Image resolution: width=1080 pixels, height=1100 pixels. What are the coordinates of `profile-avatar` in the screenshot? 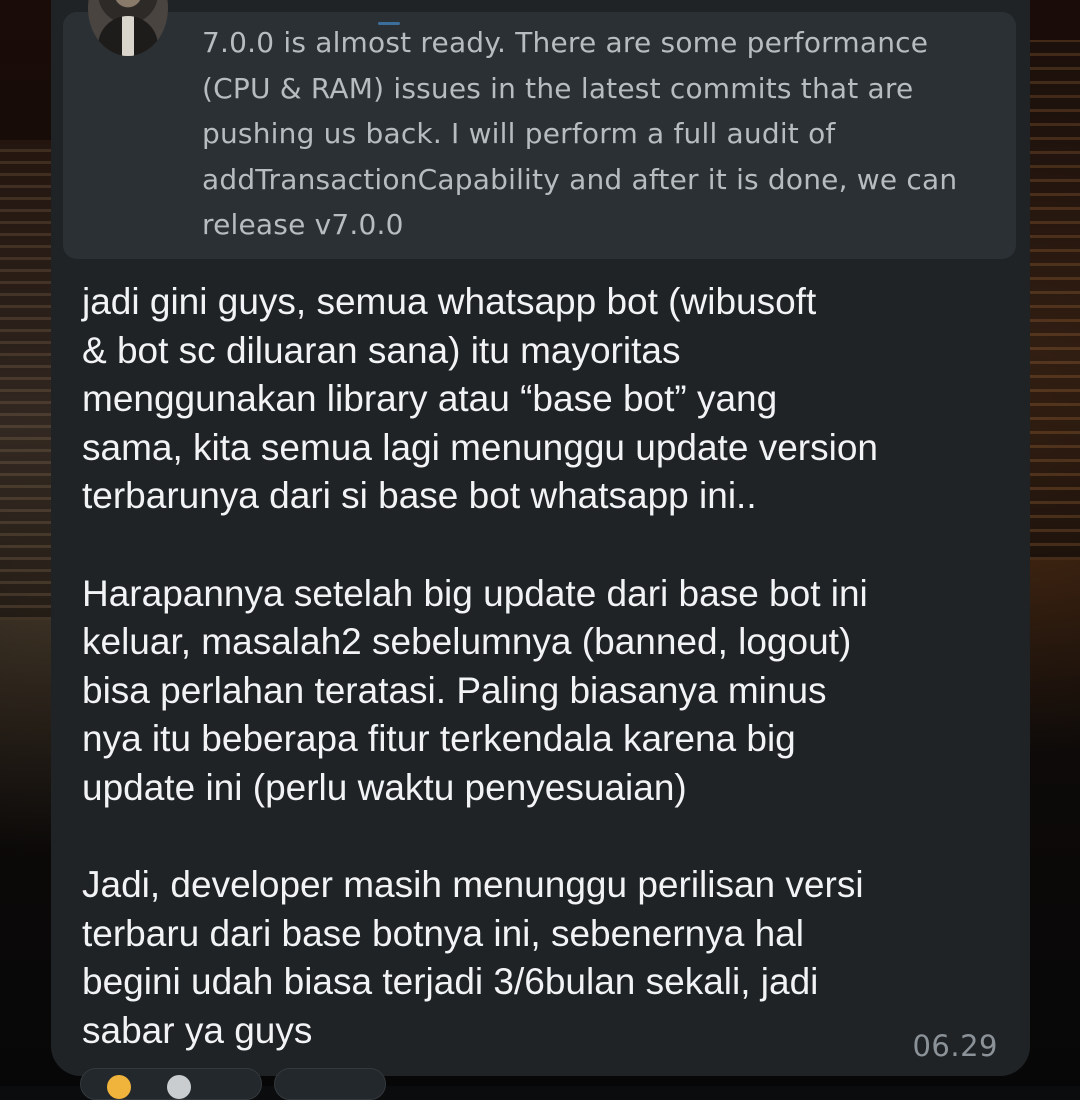 It's located at (128, 28).